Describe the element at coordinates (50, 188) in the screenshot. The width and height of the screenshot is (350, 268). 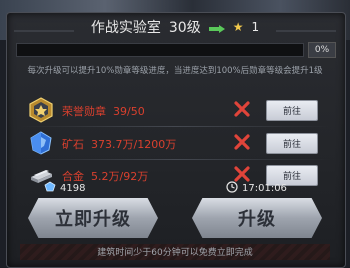
I see `gem-icon` at that location.